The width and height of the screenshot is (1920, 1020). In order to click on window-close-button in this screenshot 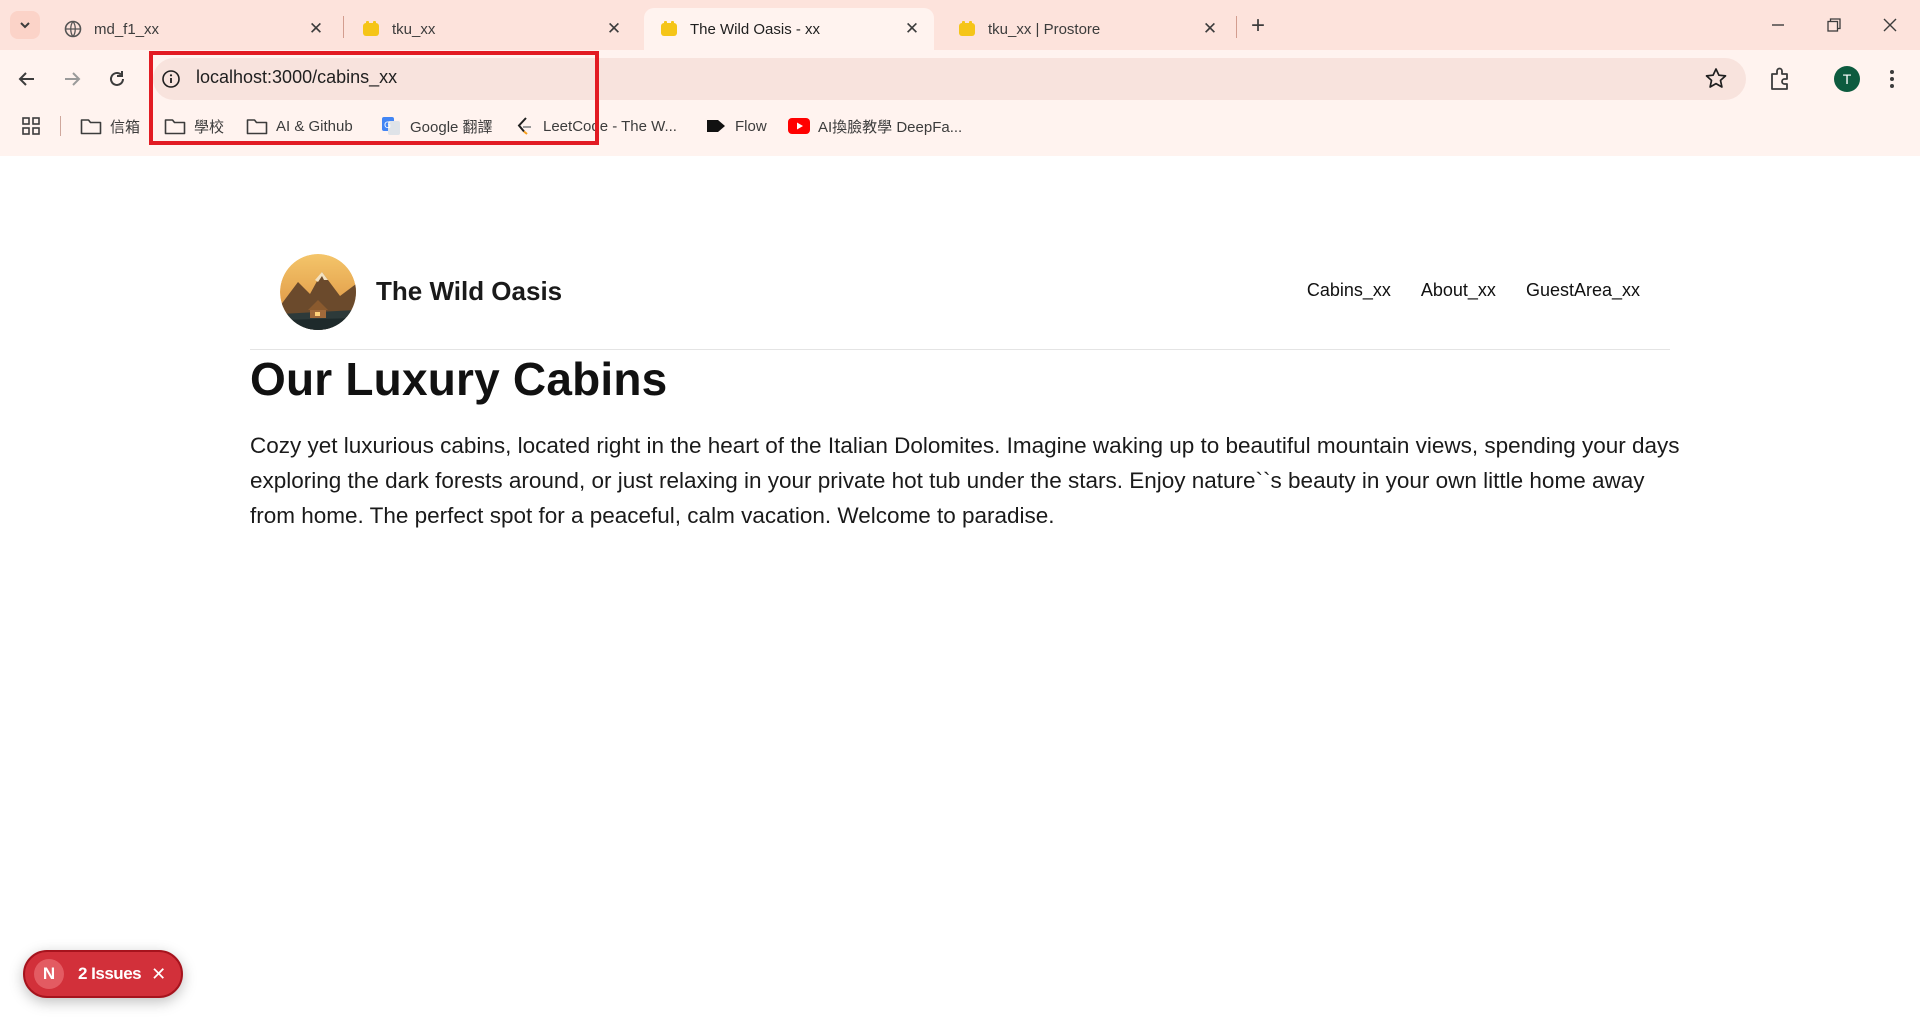, I will do `click(1890, 25)`.